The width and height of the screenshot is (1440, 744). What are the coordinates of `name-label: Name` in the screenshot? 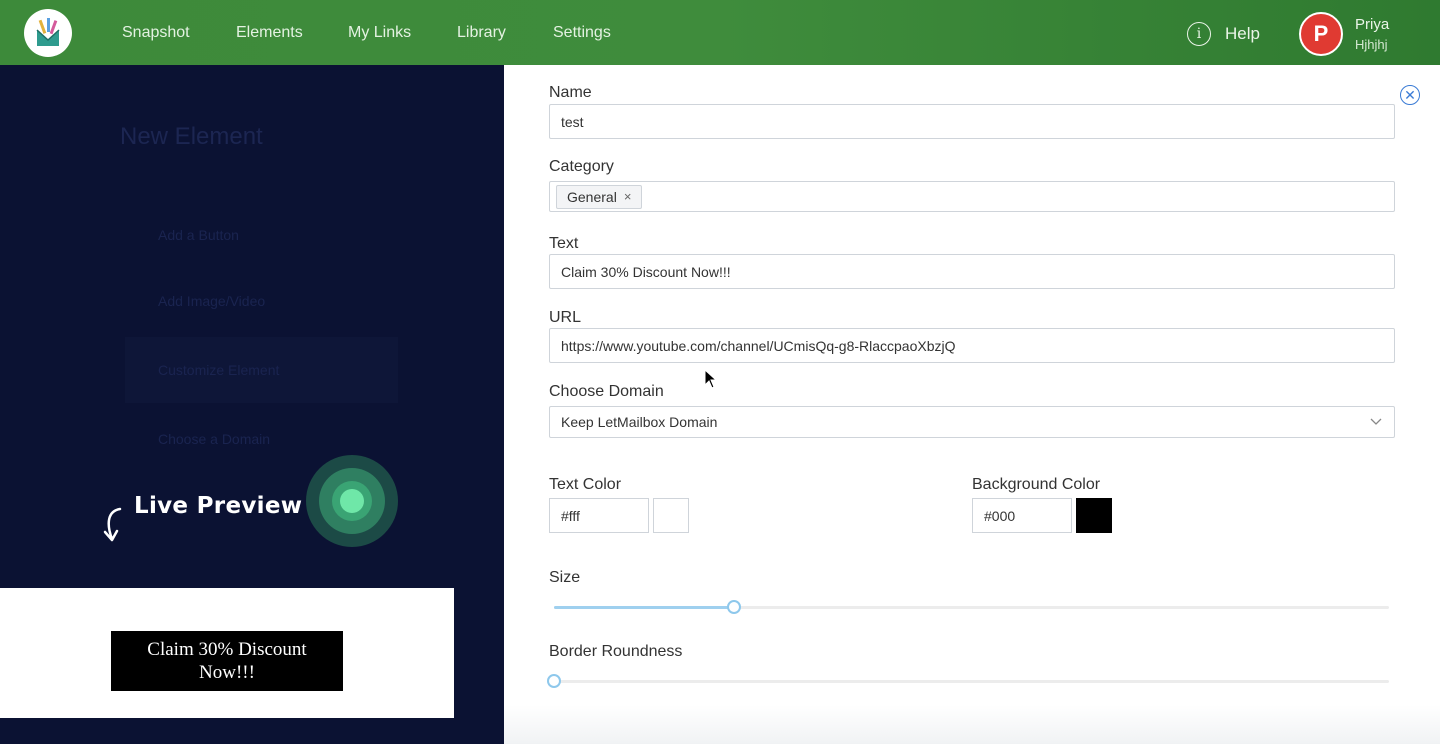 It's located at (570, 92).